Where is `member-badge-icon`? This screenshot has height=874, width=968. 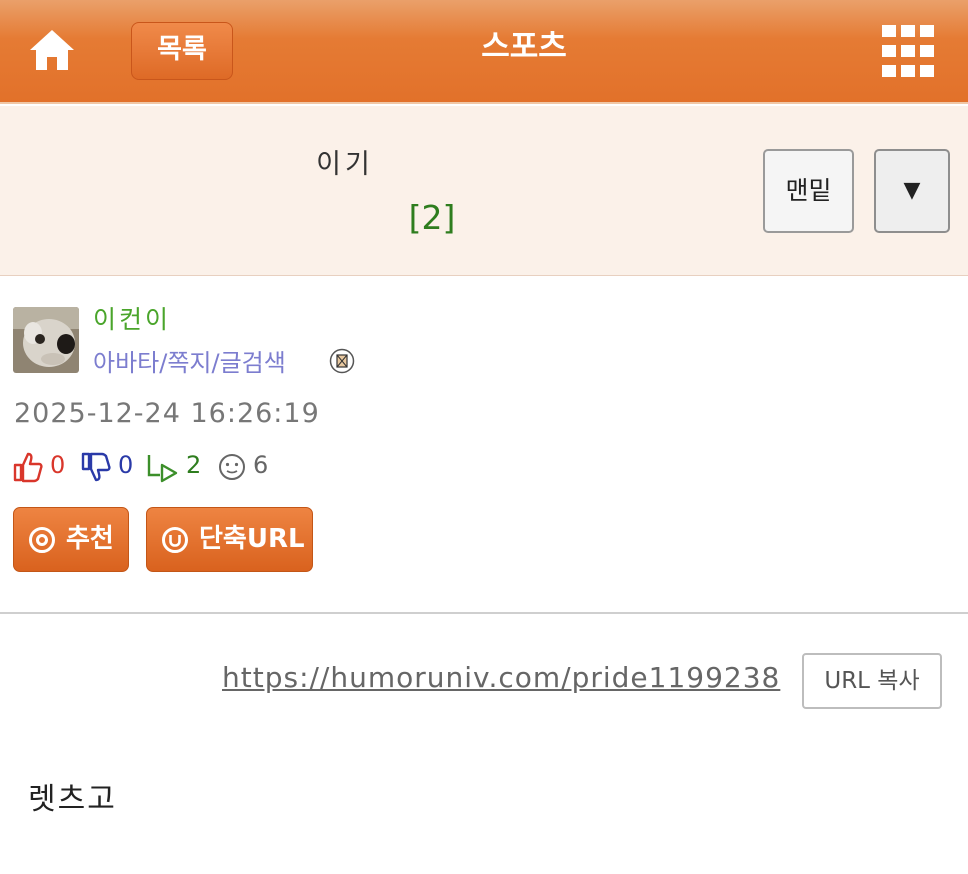
member-badge-icon is located at coordinates (342, 361).